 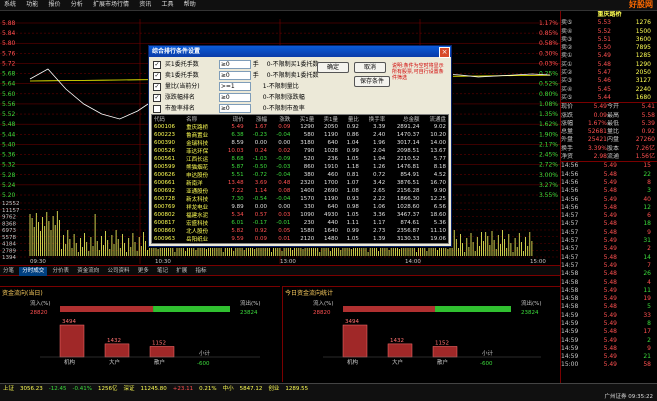 I want to click on tab-extension: 扩展, so click(x=181, y=271).